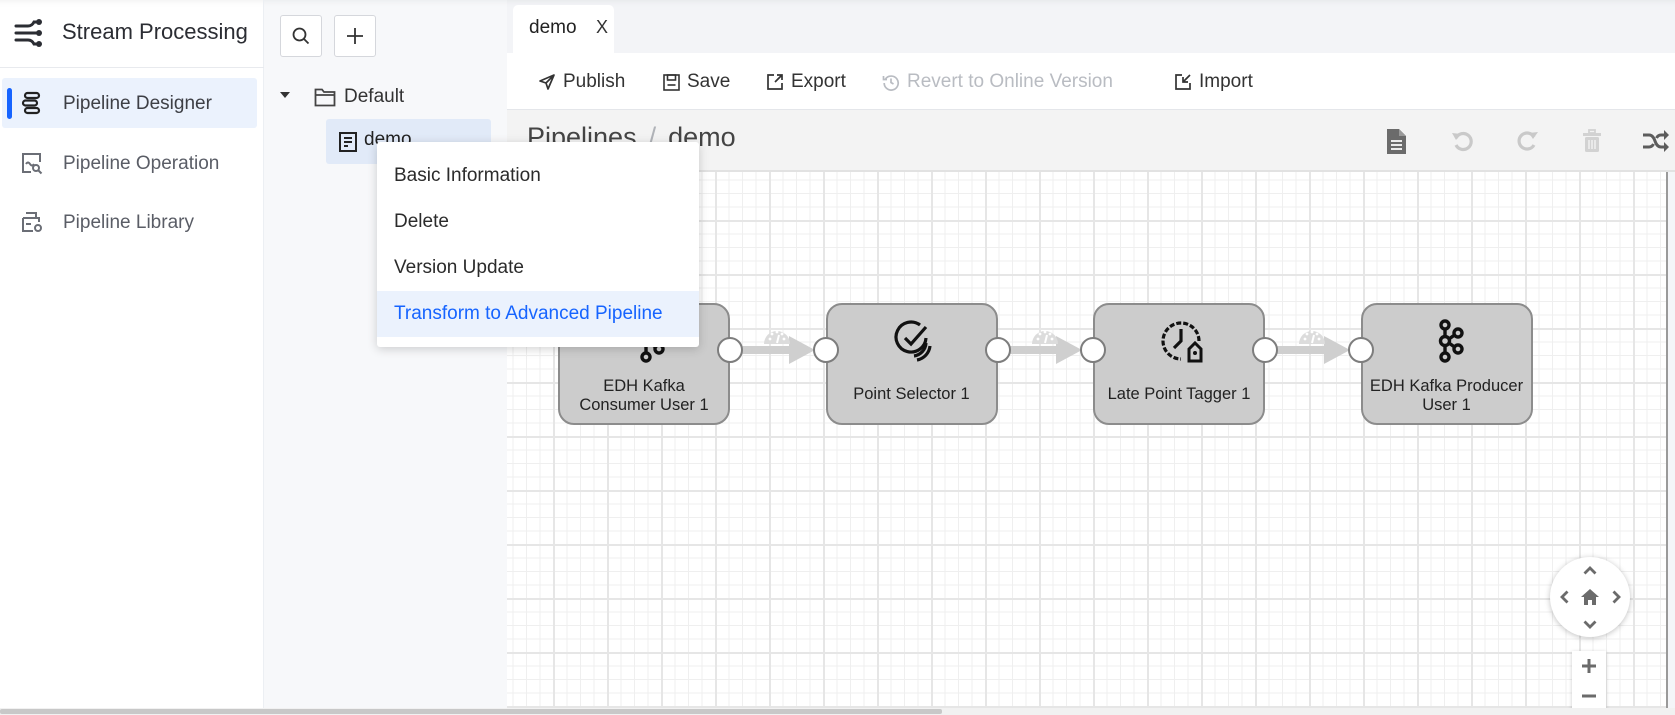 This screenshot has height=715, width=1675. Describe the element at coordinates (818, 81) in the screenshot. I see `export-label: Export` at that location.